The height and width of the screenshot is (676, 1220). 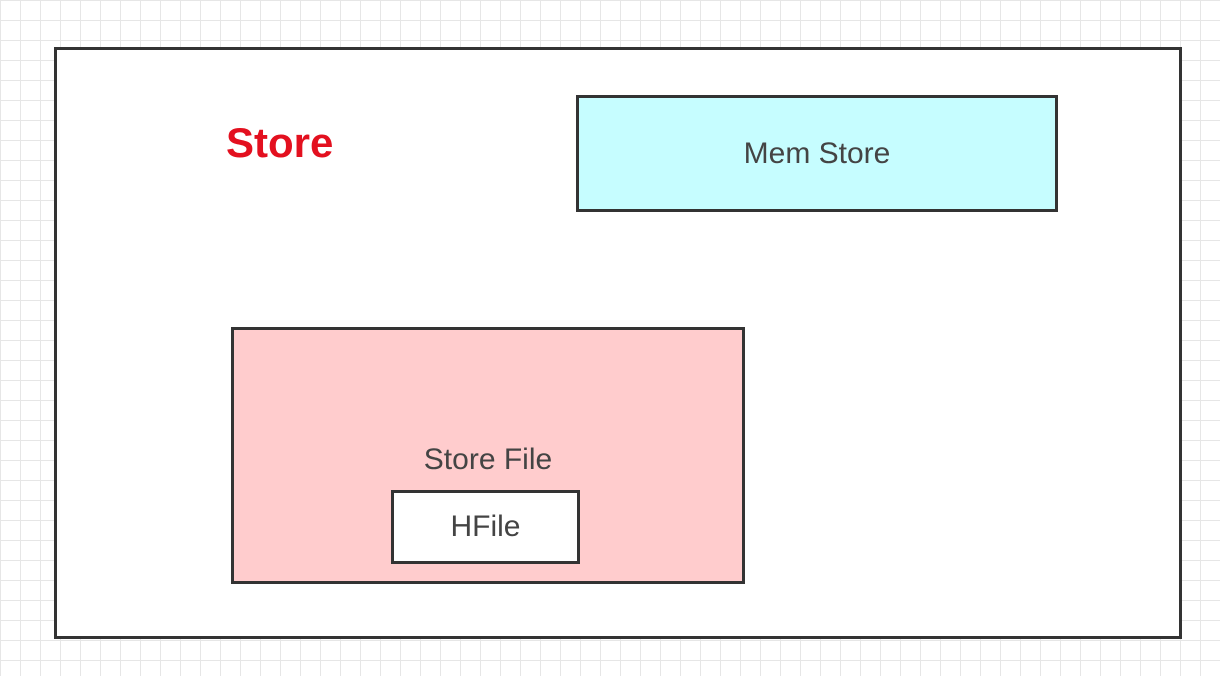 I want to click on store-title: Store, so click(x=280, y=142).